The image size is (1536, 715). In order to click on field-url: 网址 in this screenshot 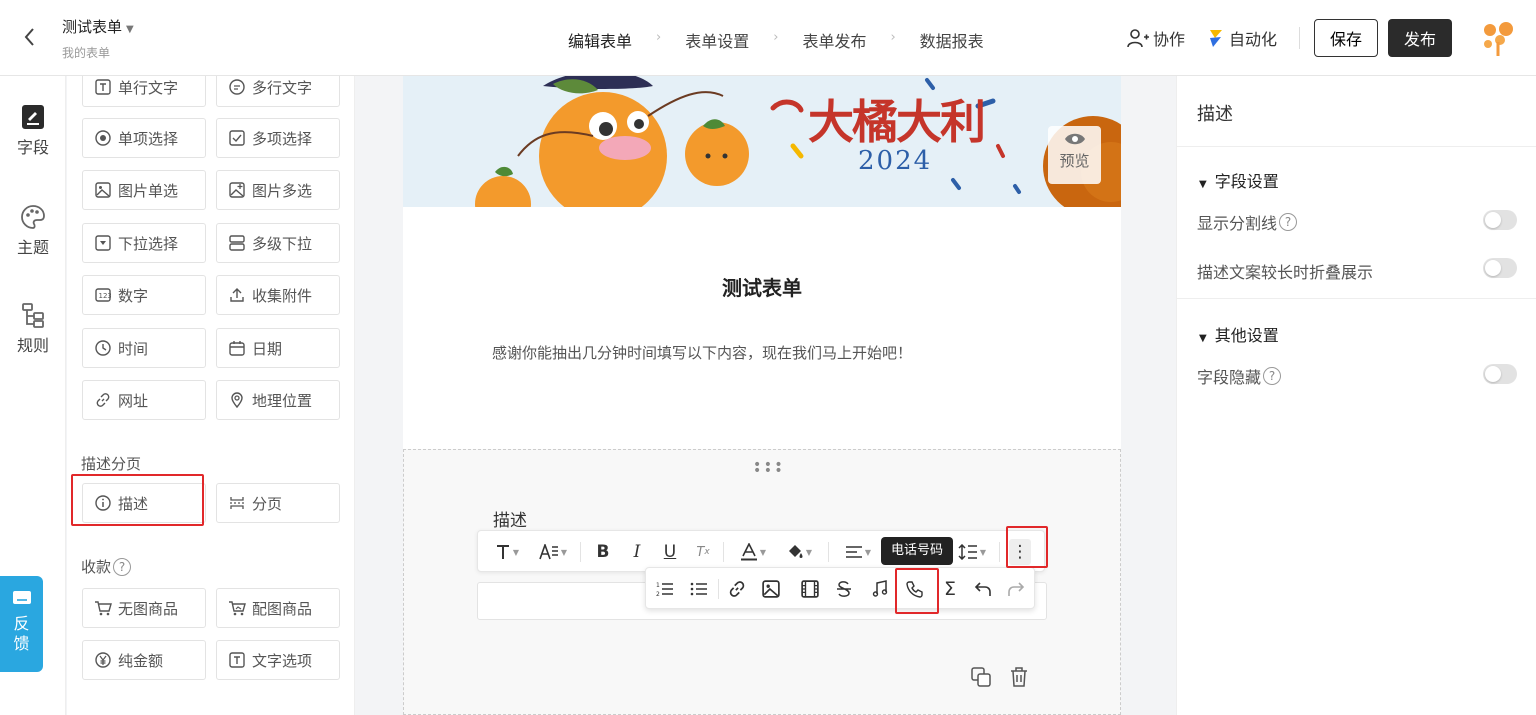, I will do `click(144, 400)`.